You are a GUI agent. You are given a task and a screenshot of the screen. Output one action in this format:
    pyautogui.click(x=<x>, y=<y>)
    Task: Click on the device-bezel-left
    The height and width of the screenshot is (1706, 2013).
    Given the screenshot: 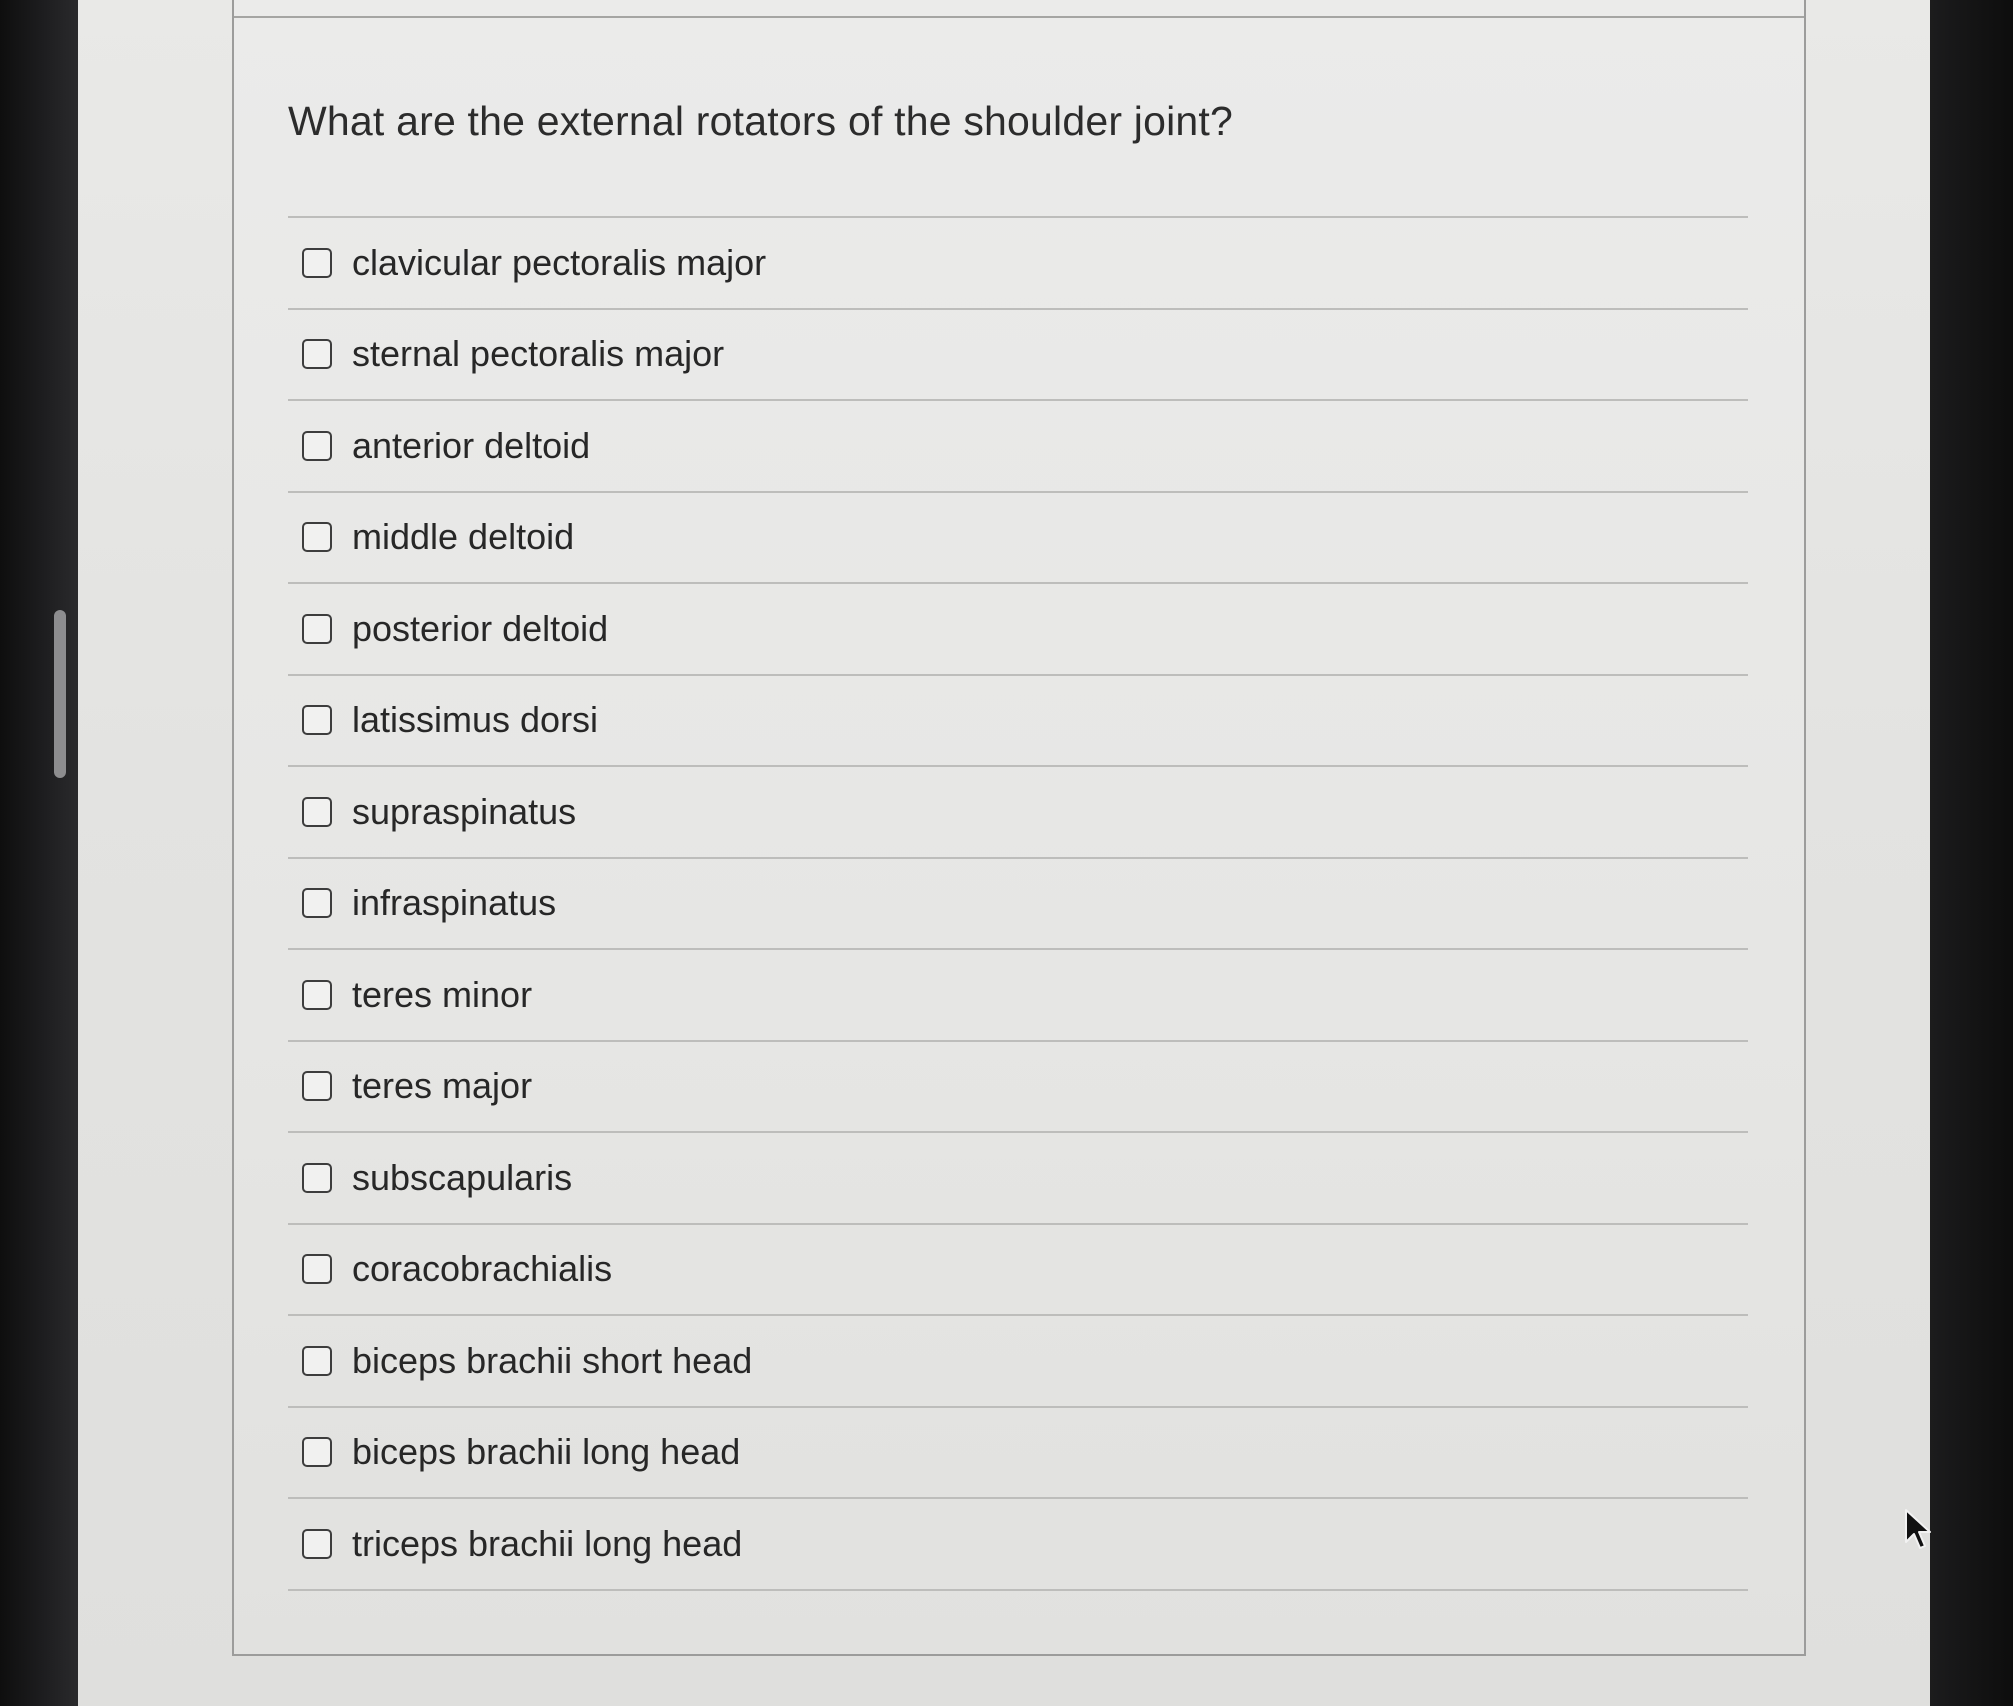 What is the action you would take?
    pyautogui.click(x=39, y=853)
    